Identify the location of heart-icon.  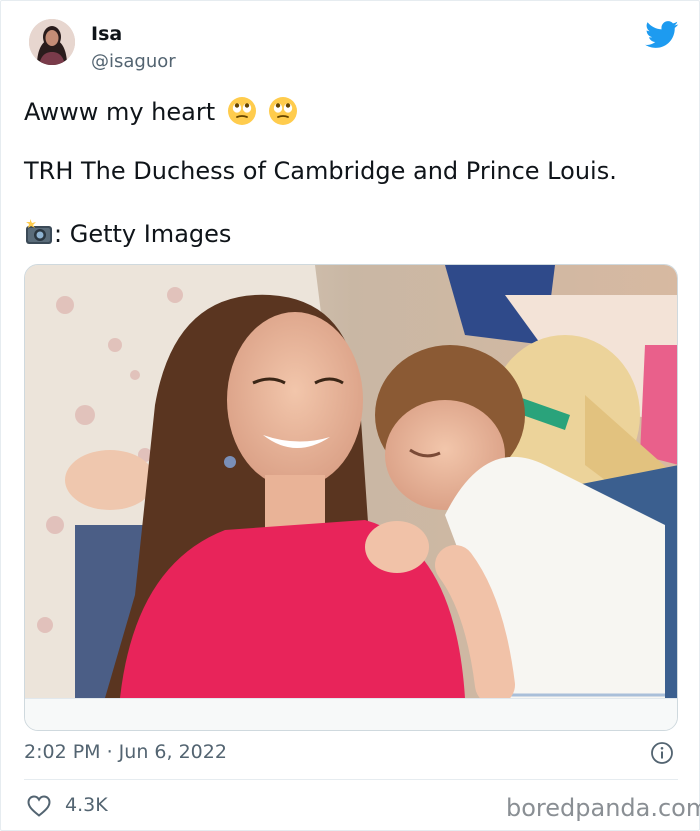
(39, 806).